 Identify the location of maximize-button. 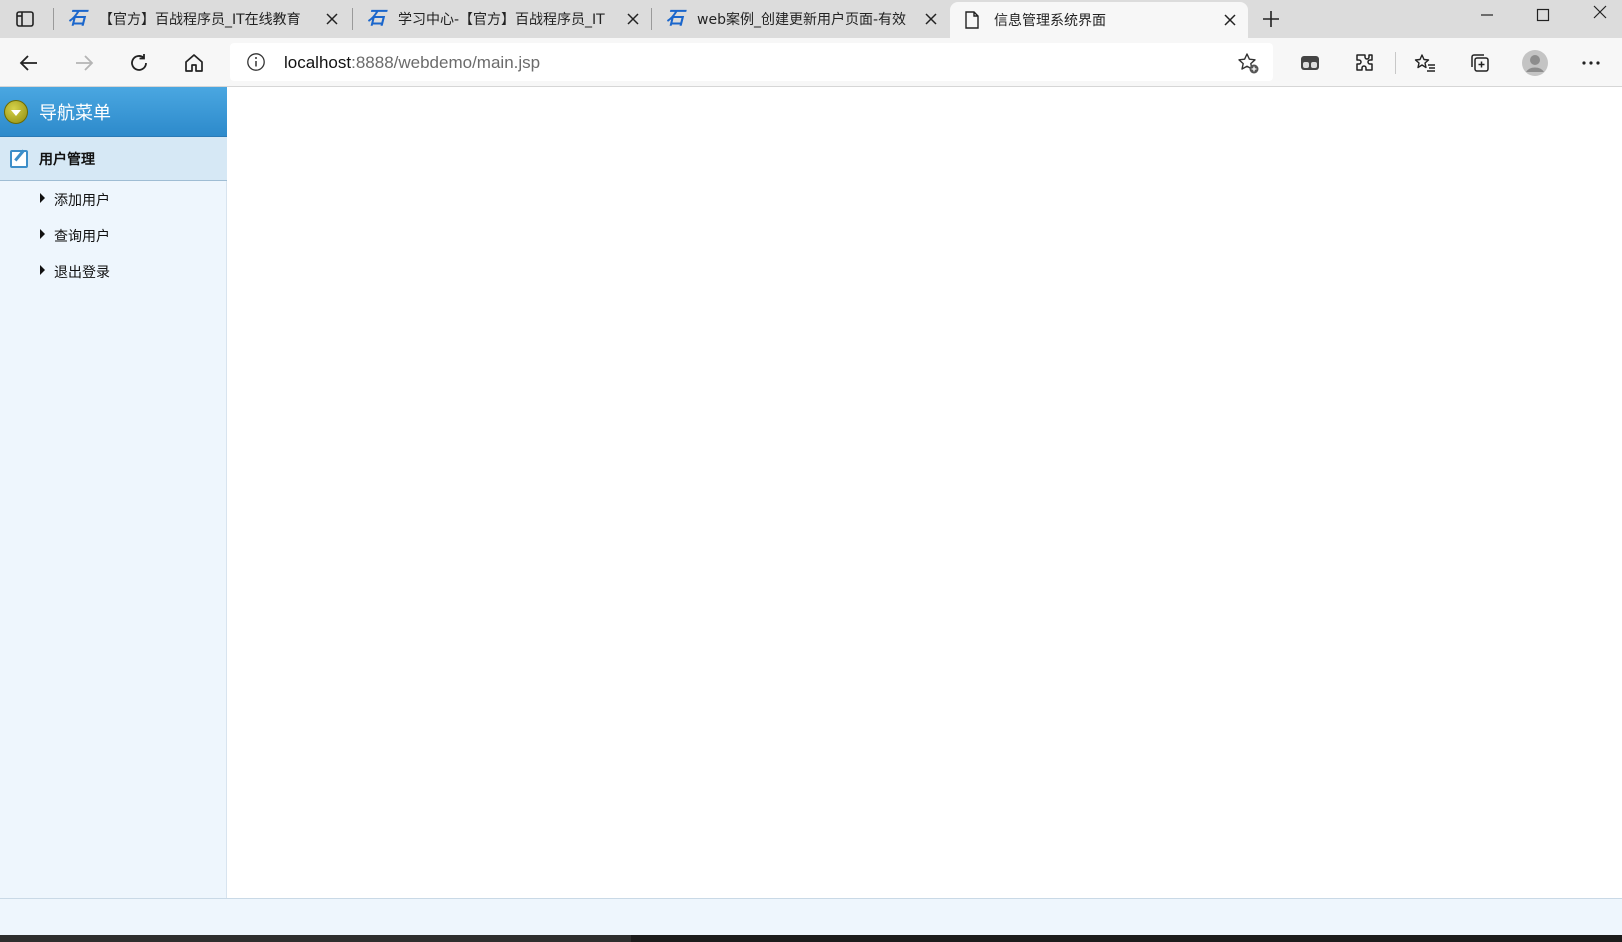
(1543, 15).